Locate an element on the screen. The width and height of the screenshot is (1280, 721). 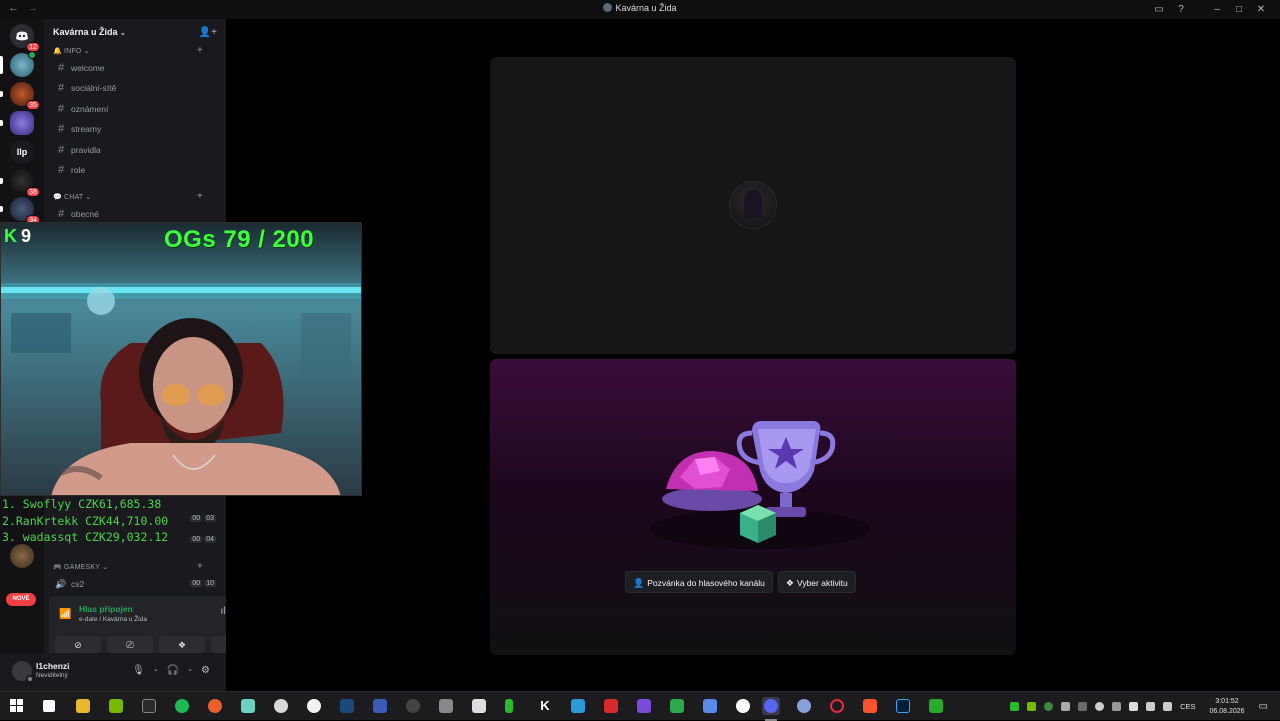
obs-icon is located at coordinates (413, 706).